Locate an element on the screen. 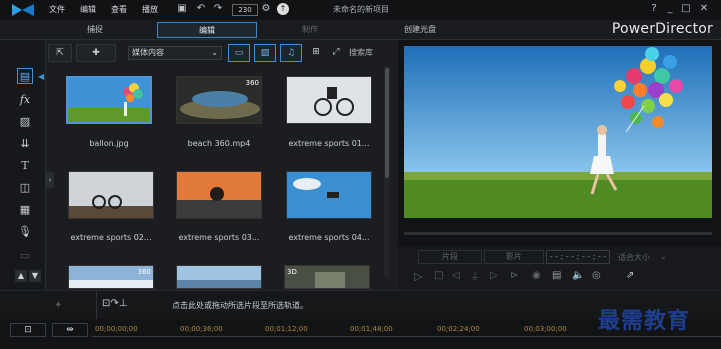 The width and height of the screenshot is (721, 349). project-title: 未命名的新项目 is located at coordinates (361, 9).